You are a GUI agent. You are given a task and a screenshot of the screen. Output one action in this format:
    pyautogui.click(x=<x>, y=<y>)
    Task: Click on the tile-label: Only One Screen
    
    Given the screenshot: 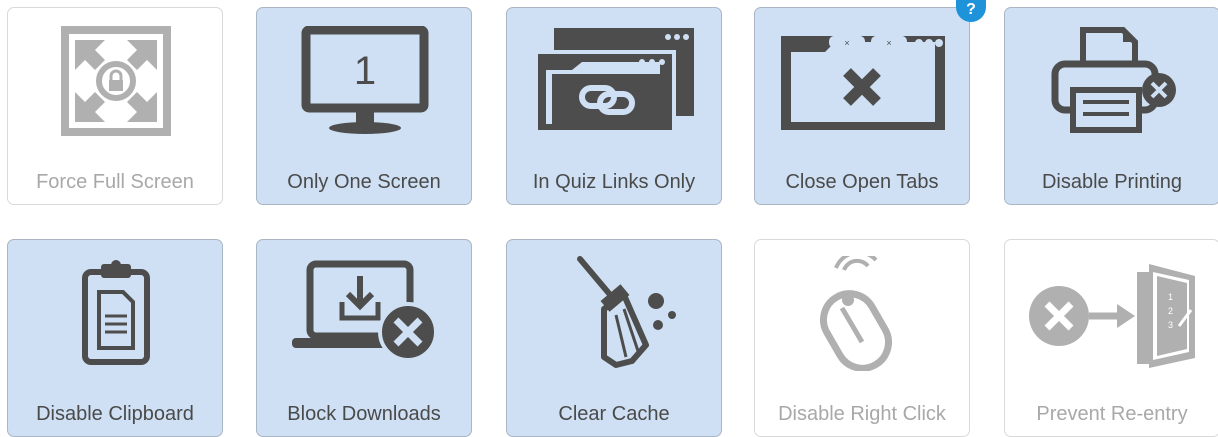 What is the action you would take?
    pyautogui.click(x=364, y=182)
    